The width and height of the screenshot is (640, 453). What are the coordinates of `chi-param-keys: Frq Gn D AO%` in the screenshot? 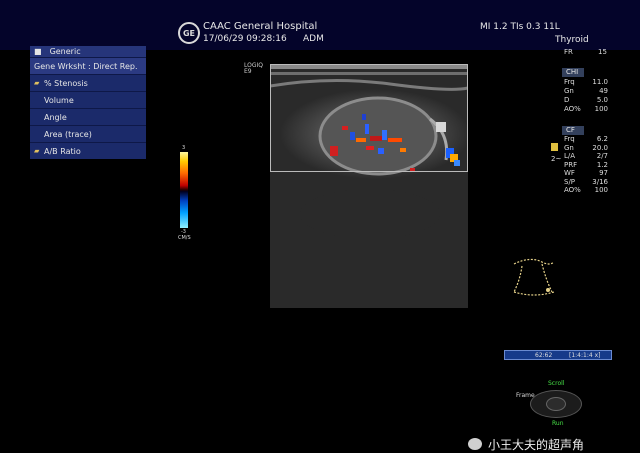 It's located at (572, 96).